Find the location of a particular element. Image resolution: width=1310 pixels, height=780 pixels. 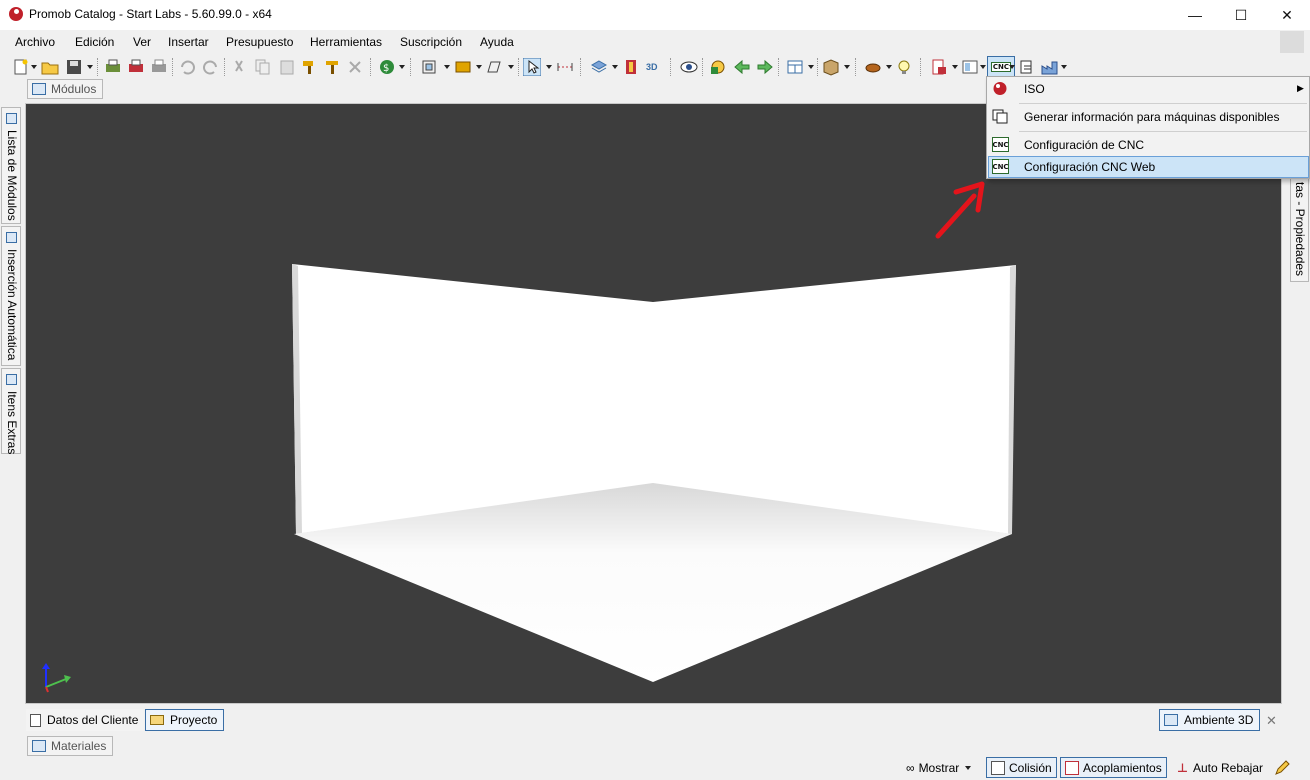

menu-archivo: Archivo is located at coordinates (35, 42).